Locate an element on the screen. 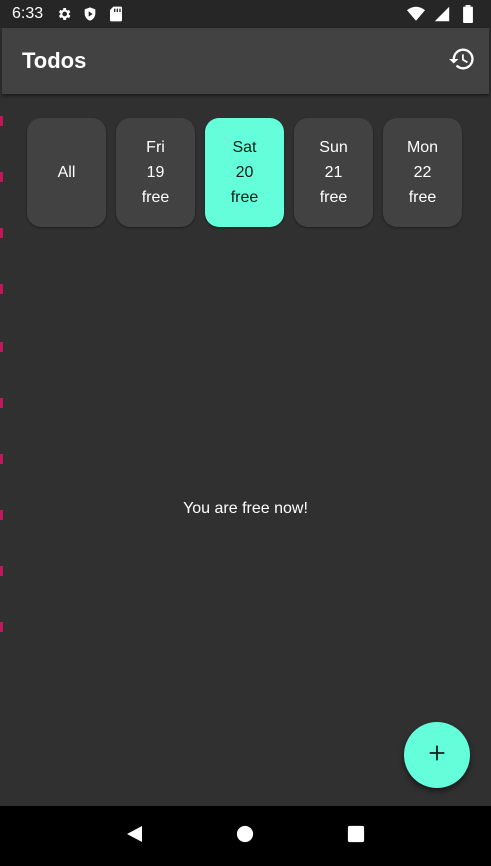 The height and width of the screenshot is (866, 491). wifi-icon is located at coordinates (416, 14).